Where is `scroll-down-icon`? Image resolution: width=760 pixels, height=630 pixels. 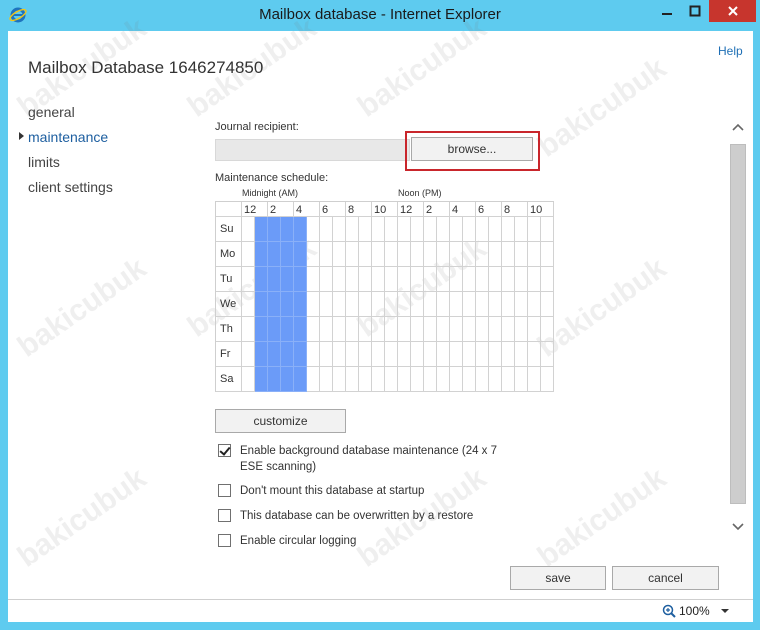 scroll-down-icon is located at coordinates (738, 528).